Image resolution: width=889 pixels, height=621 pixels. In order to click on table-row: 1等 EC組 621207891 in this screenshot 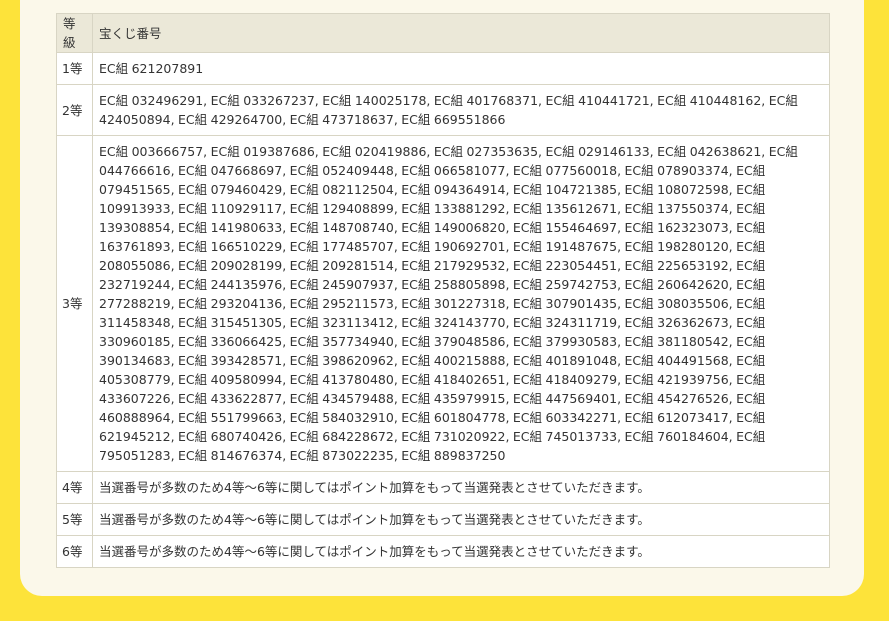, I will do `click(443, 68)`.